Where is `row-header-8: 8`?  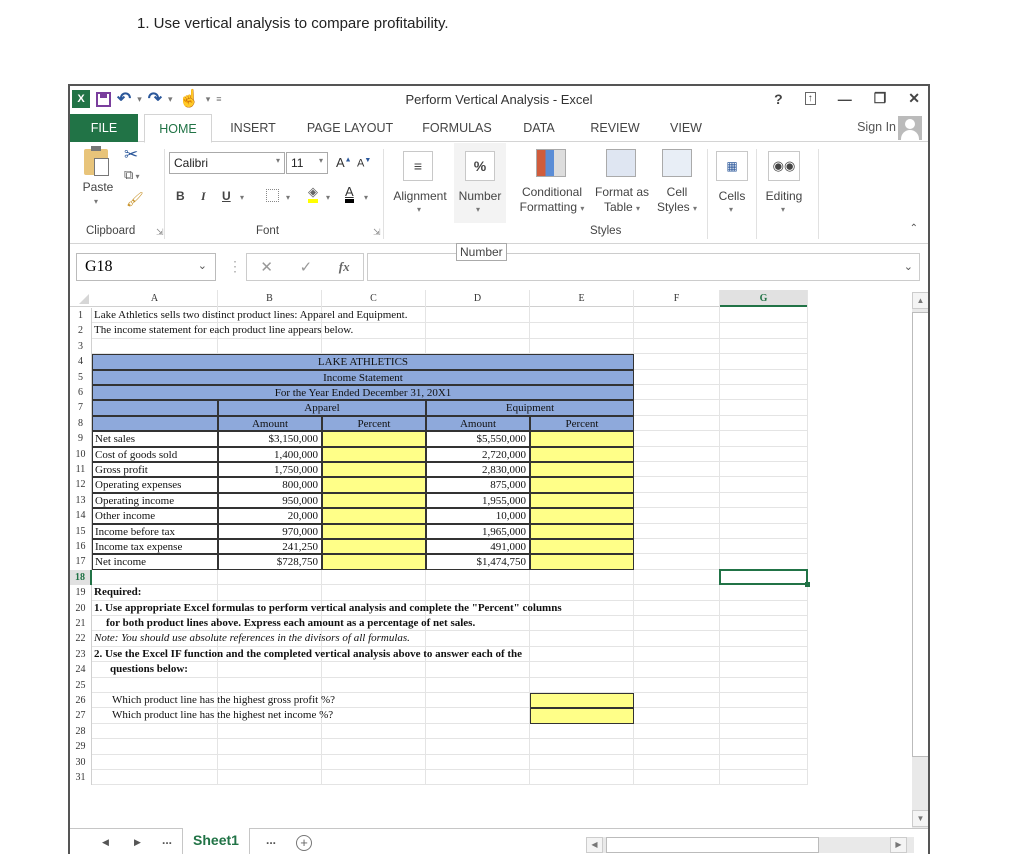 row-header-8: 8 is located at coordinates (81, 423).